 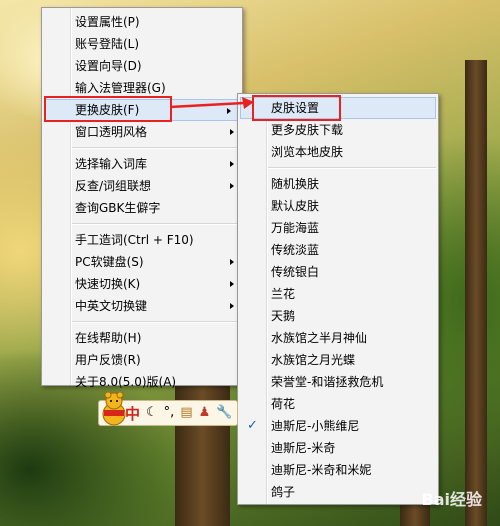 What do you see at coordinates (338, 316) in the screenshot?
I see `submenu-item-skin: 天鹅` at bounding box center [338, 316].